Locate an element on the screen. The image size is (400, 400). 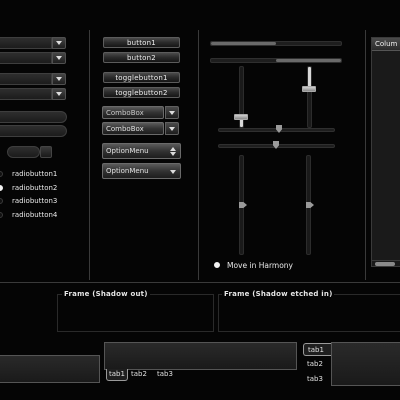
togglebutton2: togglebutton2 is located at coordinates (141, 92).